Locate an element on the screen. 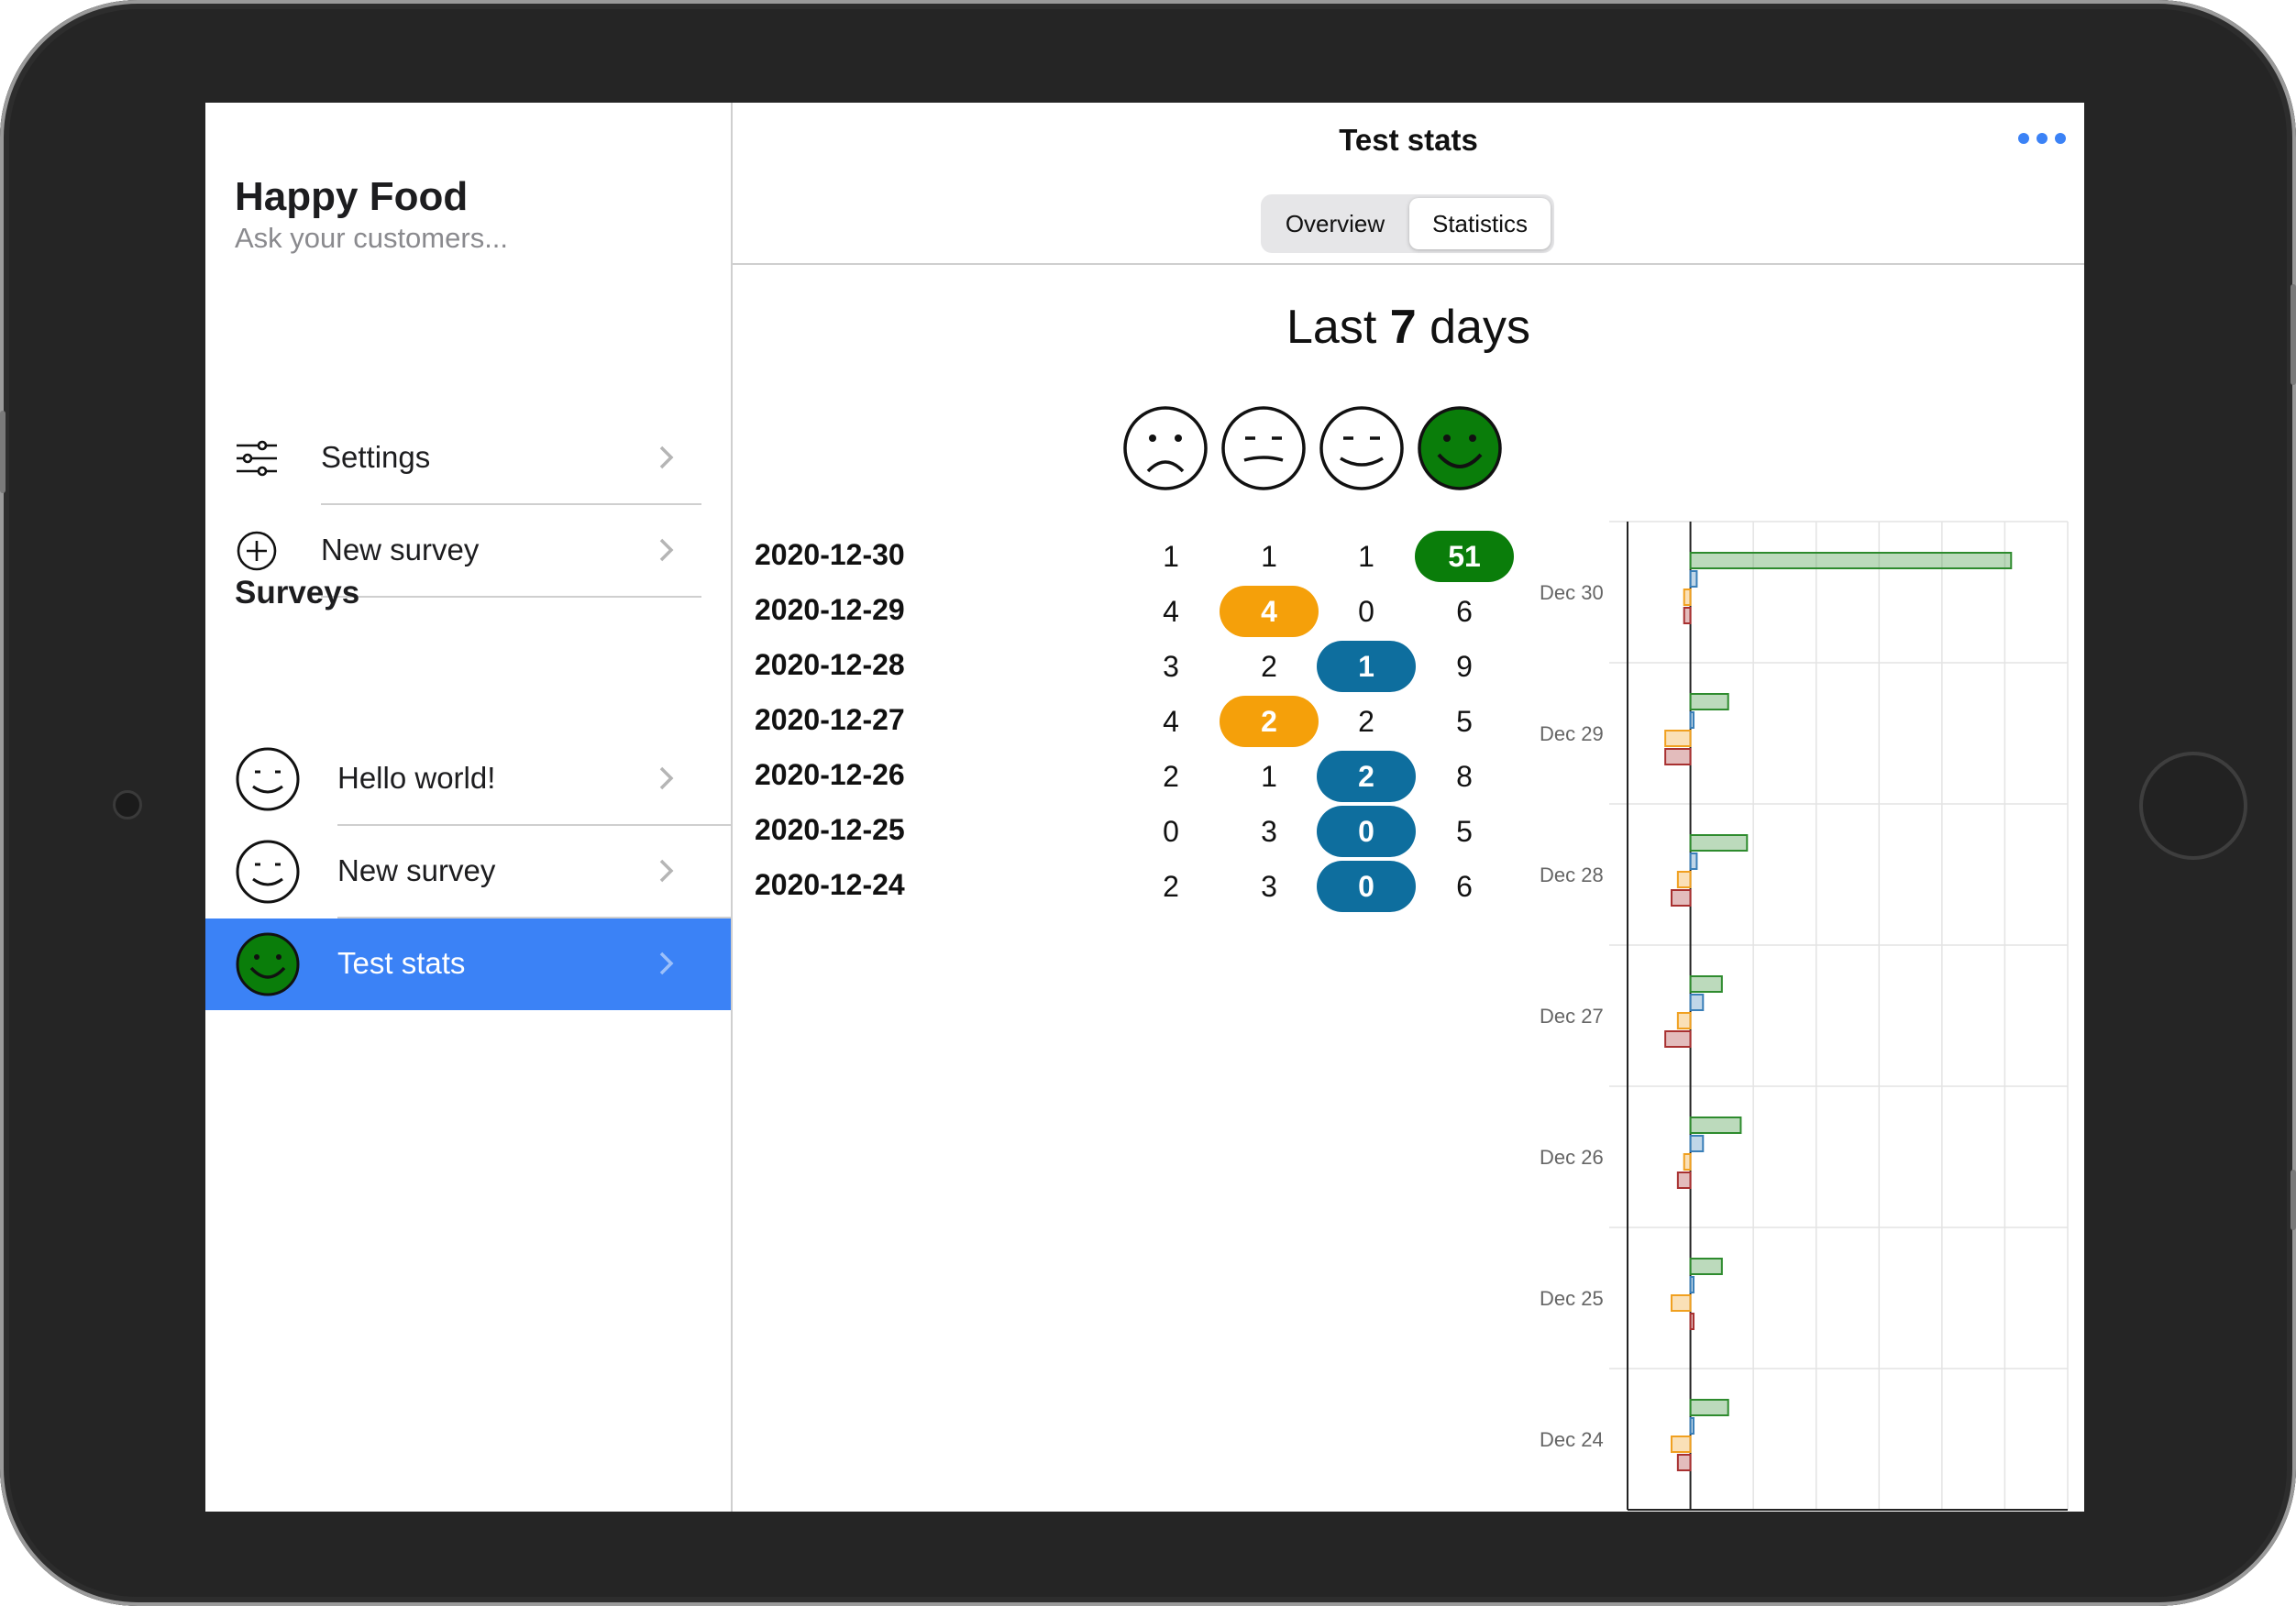 This screenshot has width=2296, height=1606. survey-item-new-survey: New survey is located at coordinates (468, 872).